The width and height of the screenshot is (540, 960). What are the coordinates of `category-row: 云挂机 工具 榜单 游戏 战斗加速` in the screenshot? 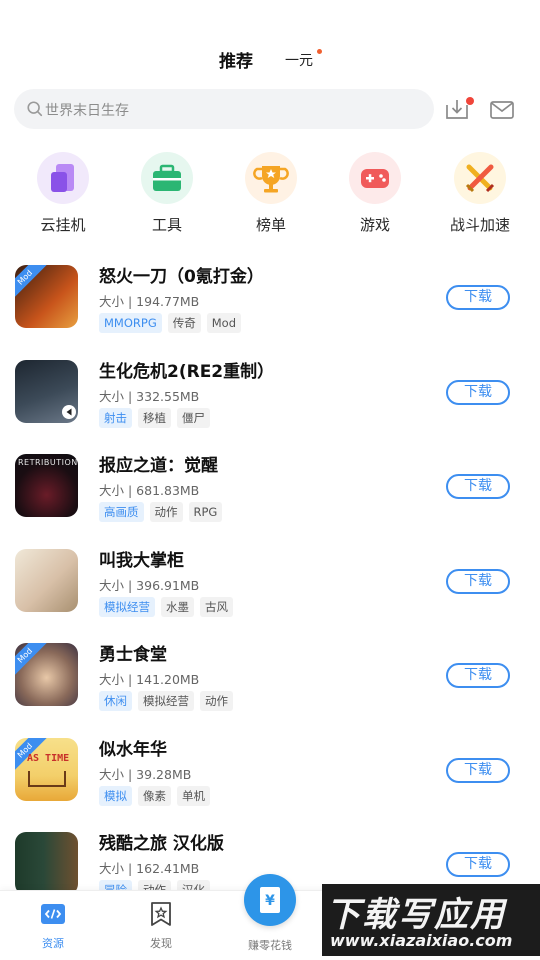 It's located at (270, 195).